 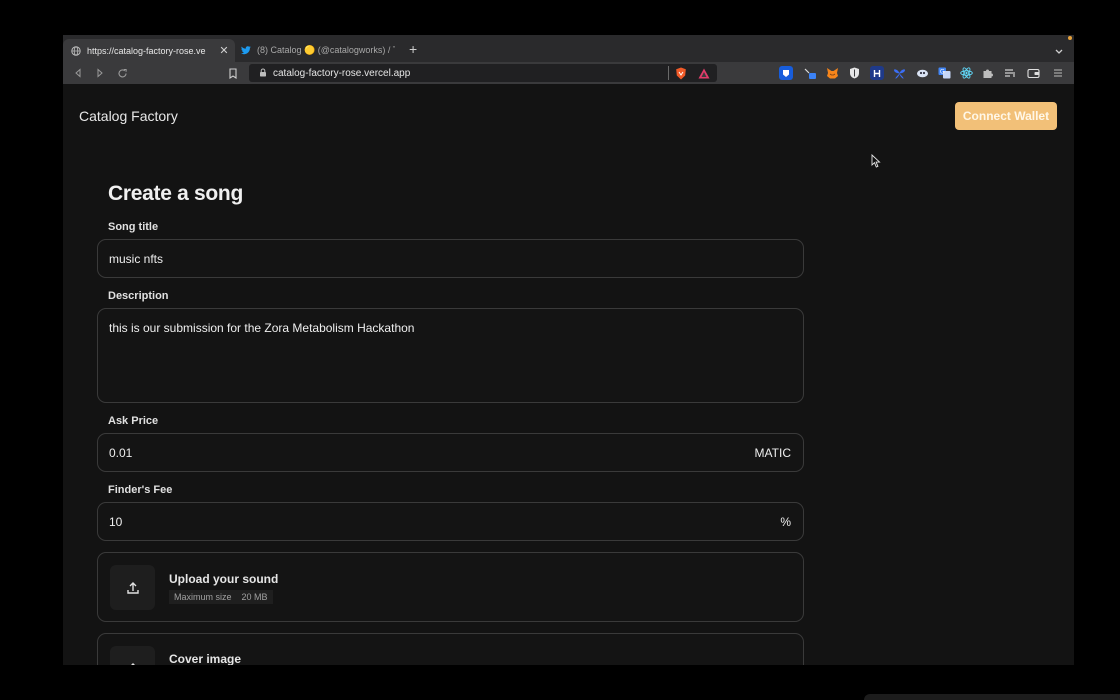 I want to click on mouse-cursor-icon, so click(x=876, y=163).